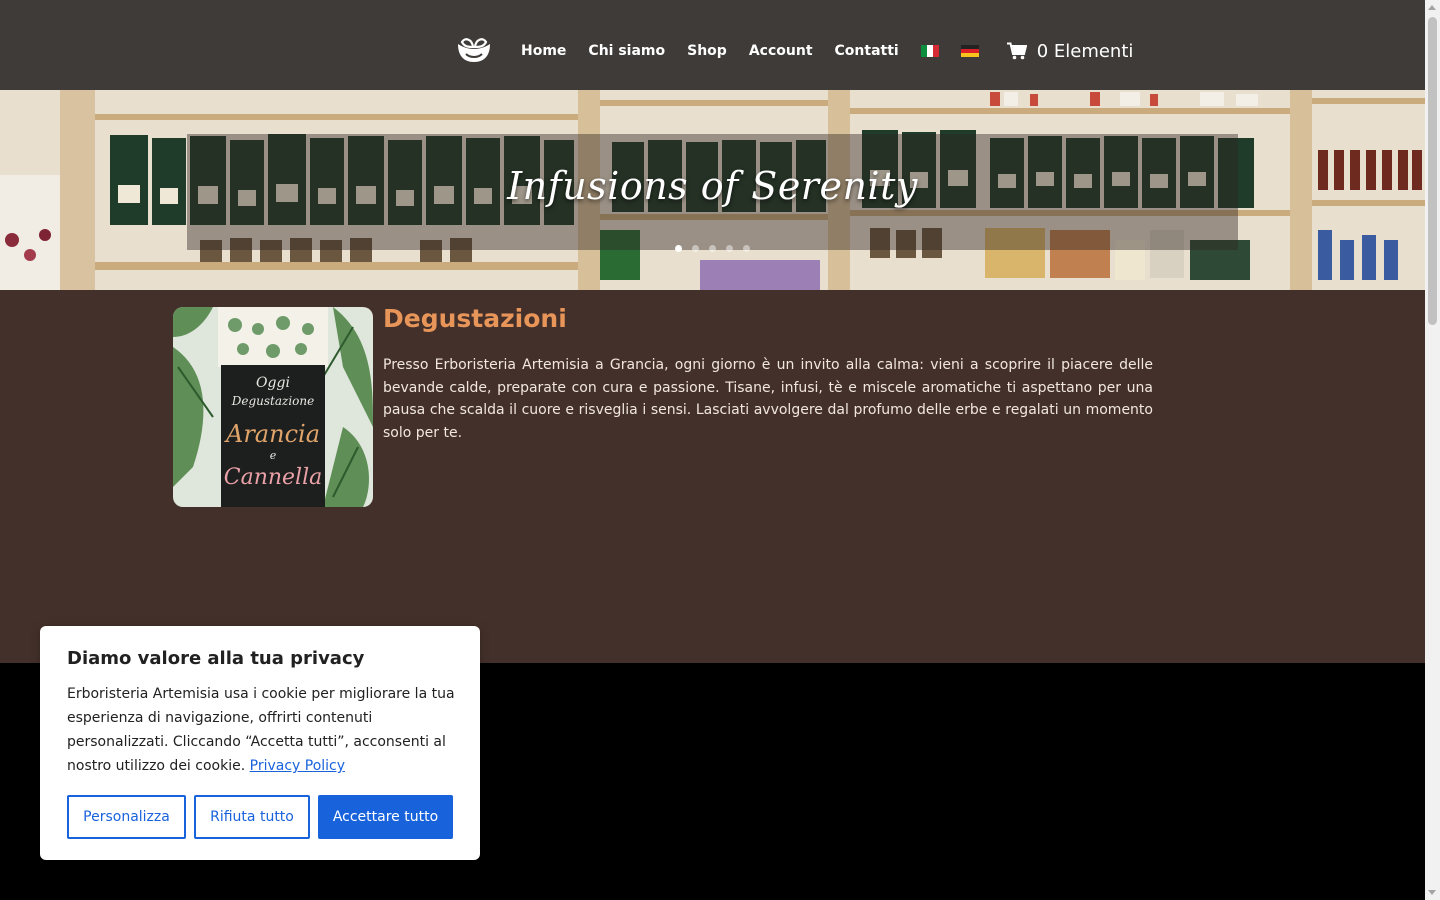 The width and height of the screenshot is (1440, 900). I want to click on sign-text-degustazione: Degustazione, so click(272, 401).